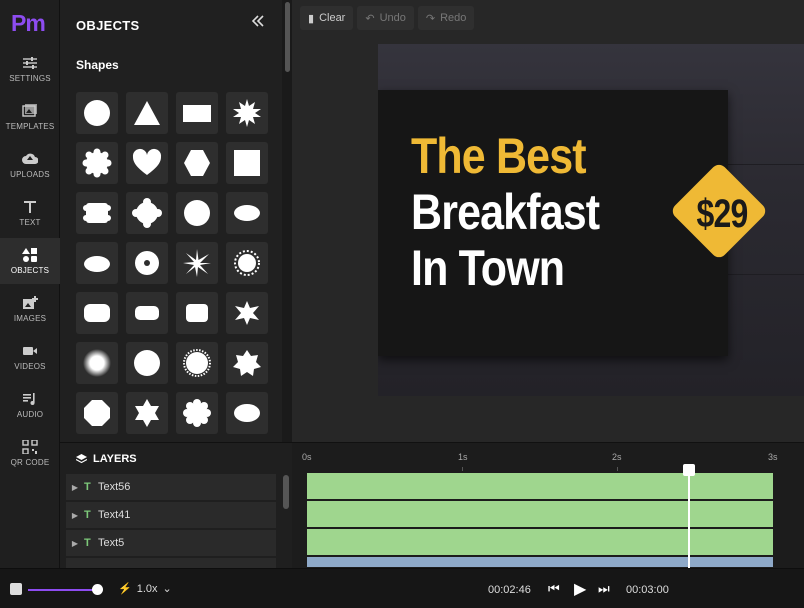  I want to click on shape-square, so click(247, 163).